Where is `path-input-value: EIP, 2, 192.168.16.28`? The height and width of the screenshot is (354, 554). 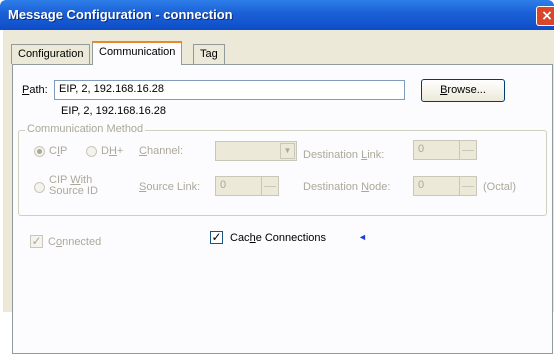
path-input-value: EIP, 2, 192.168.16.28 is located at coordinates (111, 89).